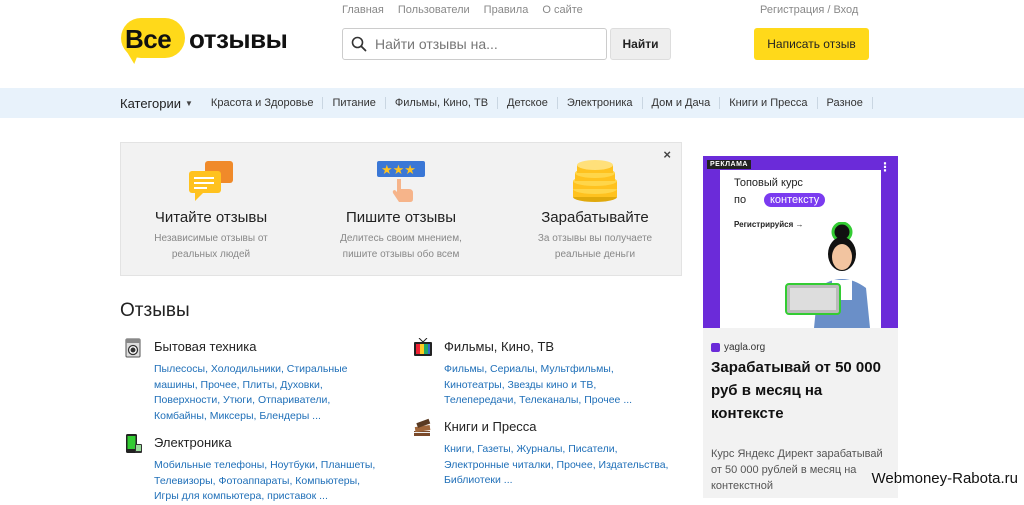 The image size is (1024, 505). What do you see at coordinates (499, 346) in the screenshot?
I see `category-title: Фильмы, Кино, ТВ` at bounding box center [499, 346].